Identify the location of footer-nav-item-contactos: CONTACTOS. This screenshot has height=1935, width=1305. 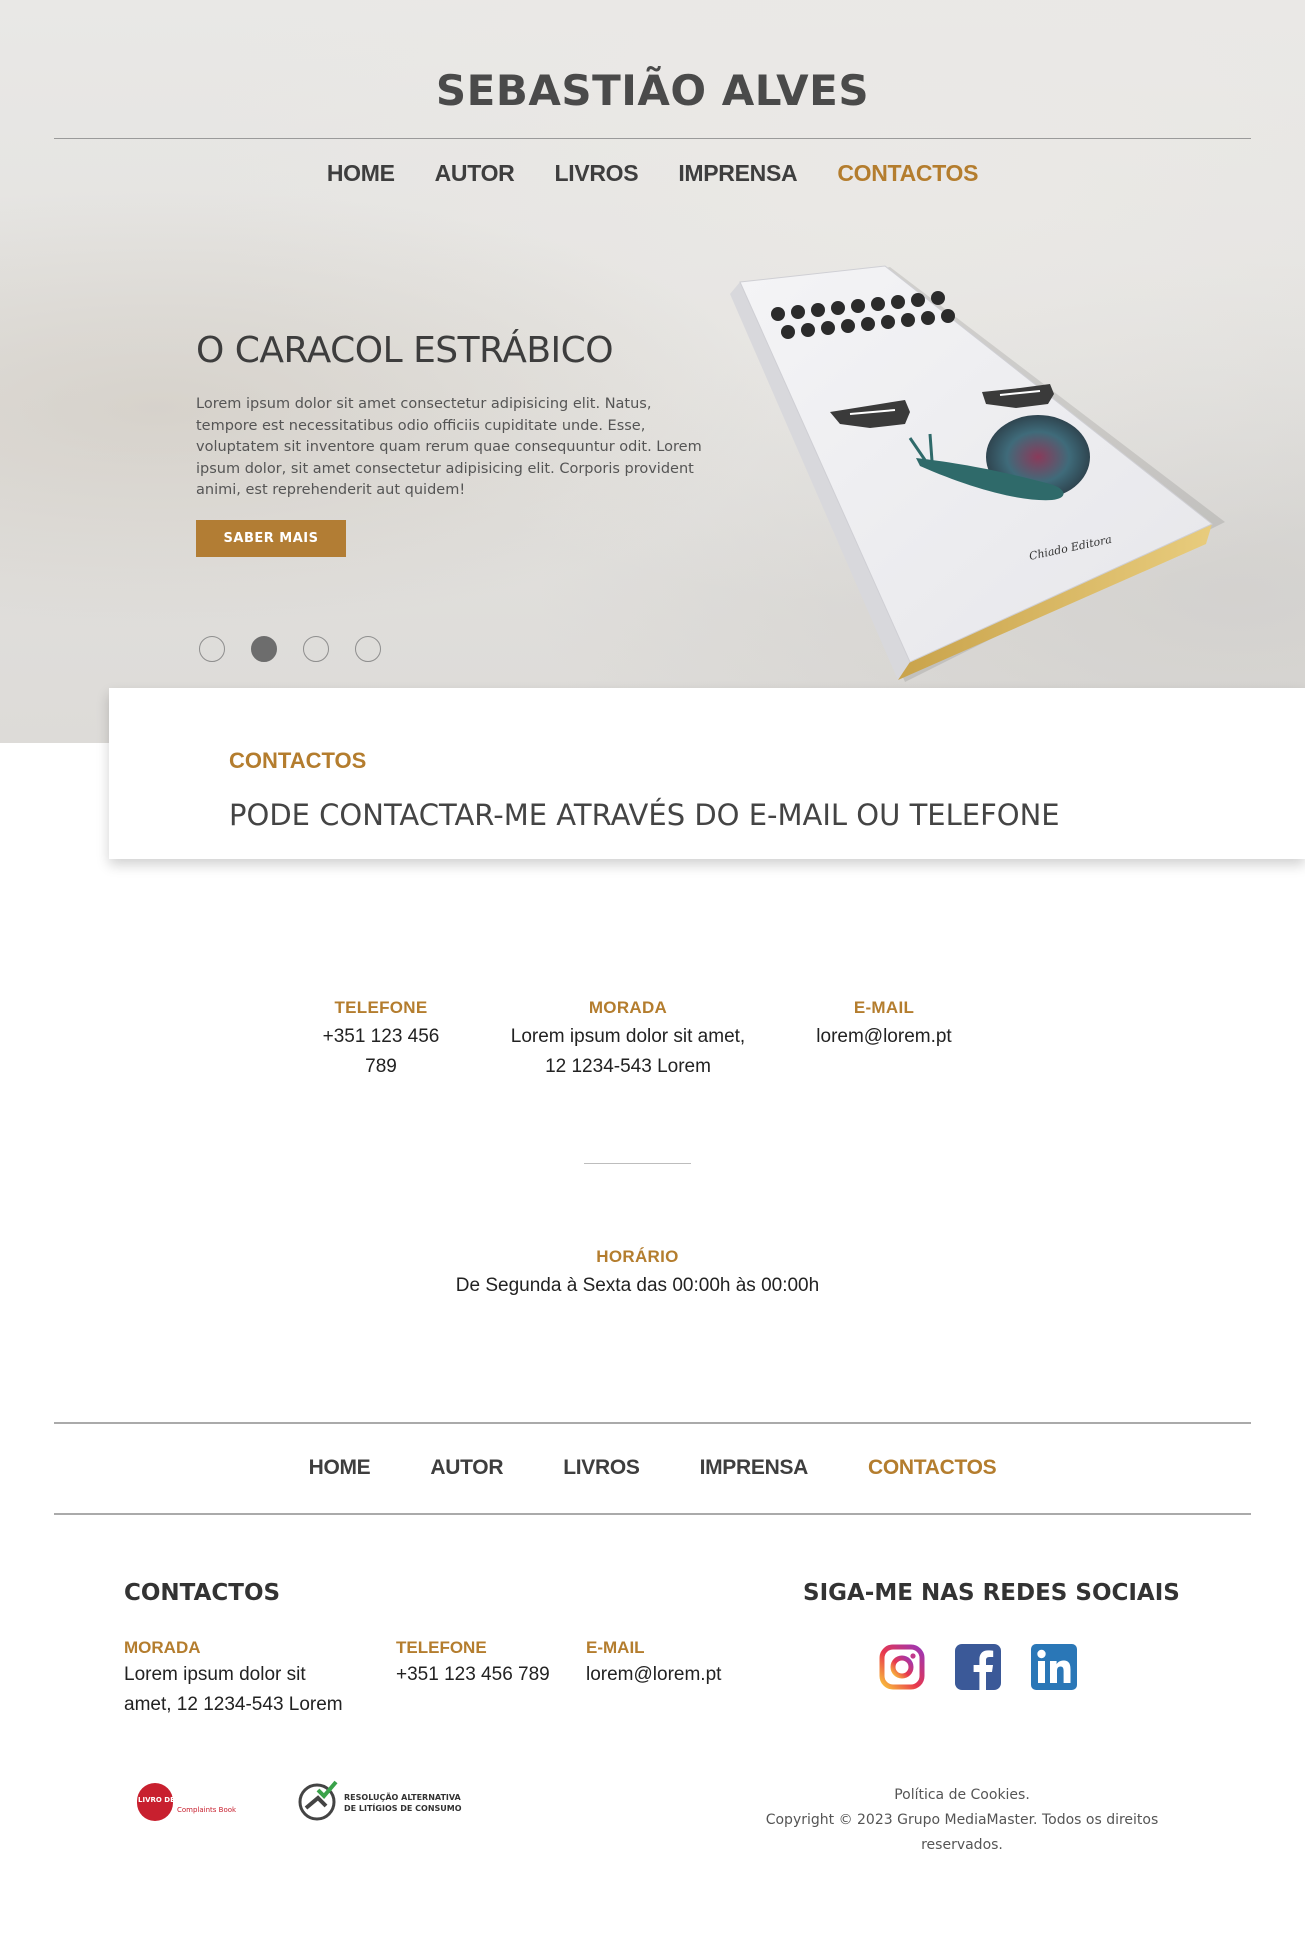
(932, 1468).